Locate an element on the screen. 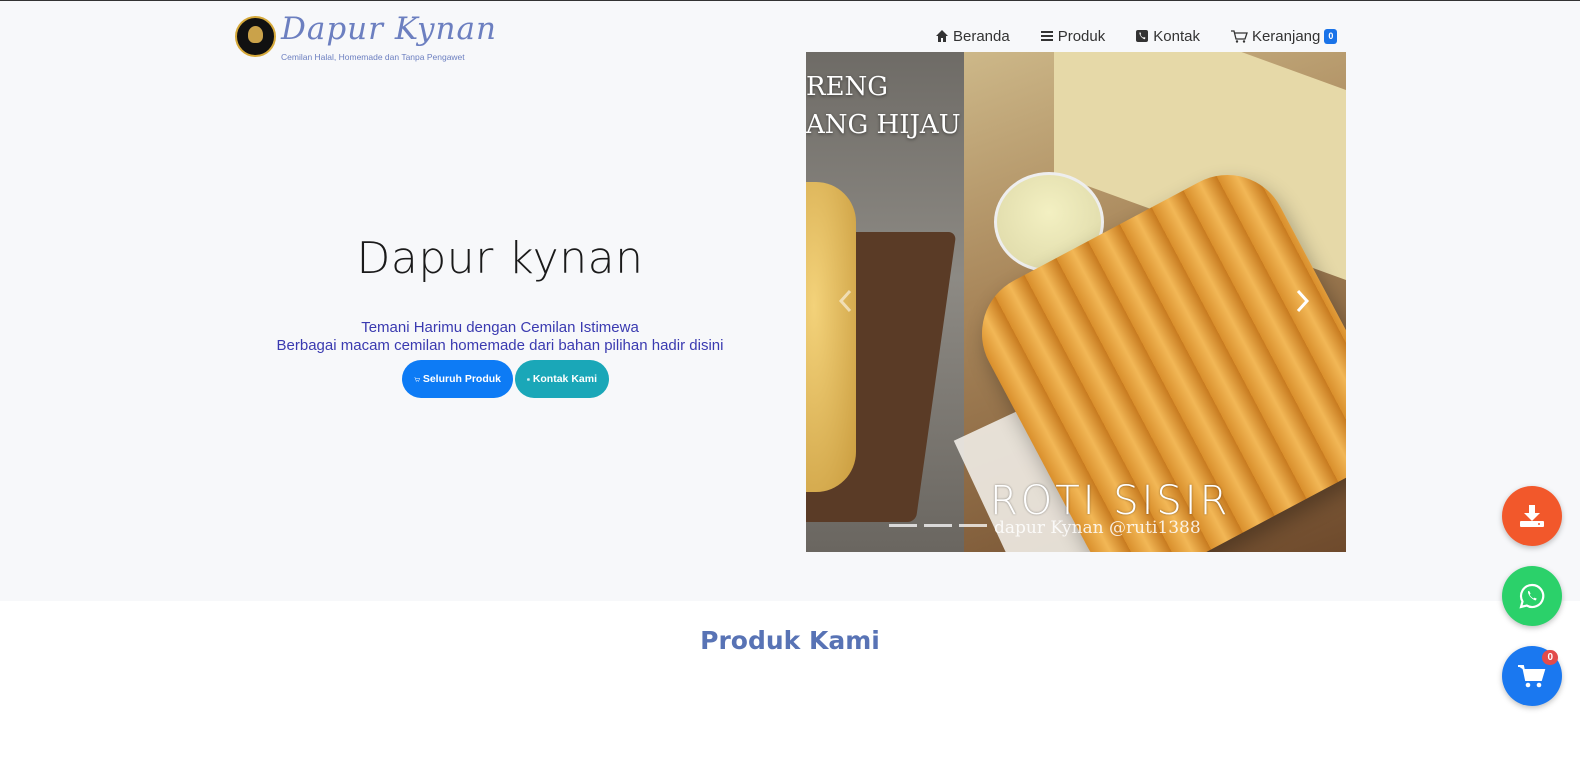  floating-cart-button: 0 is located at coordinates (1532, 676).